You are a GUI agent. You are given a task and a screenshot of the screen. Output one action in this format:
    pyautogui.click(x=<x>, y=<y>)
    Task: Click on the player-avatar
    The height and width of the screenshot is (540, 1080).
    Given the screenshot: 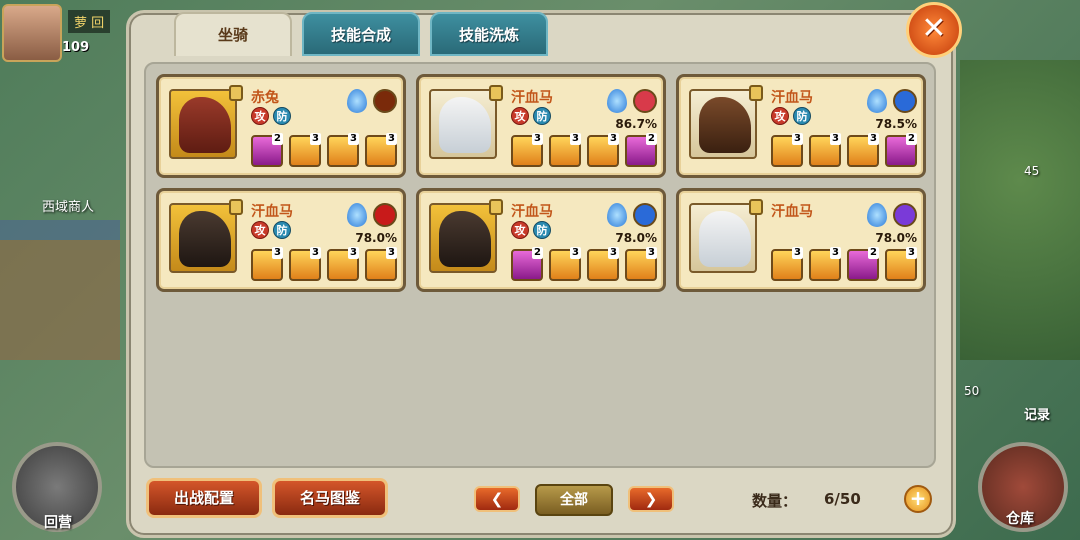 What is the action you would take?
    pyautogui.click(x=32, y=33)
    